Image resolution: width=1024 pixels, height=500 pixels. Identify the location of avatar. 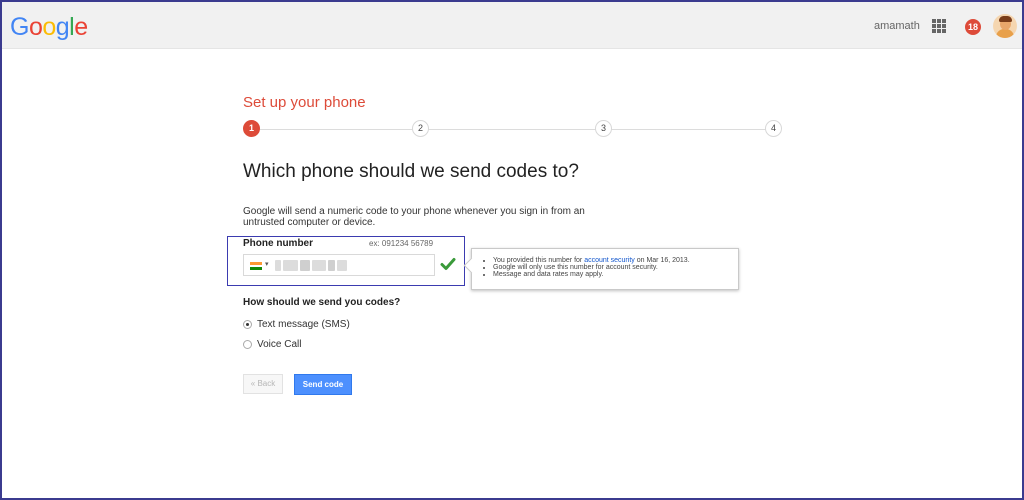
(1005, 26).